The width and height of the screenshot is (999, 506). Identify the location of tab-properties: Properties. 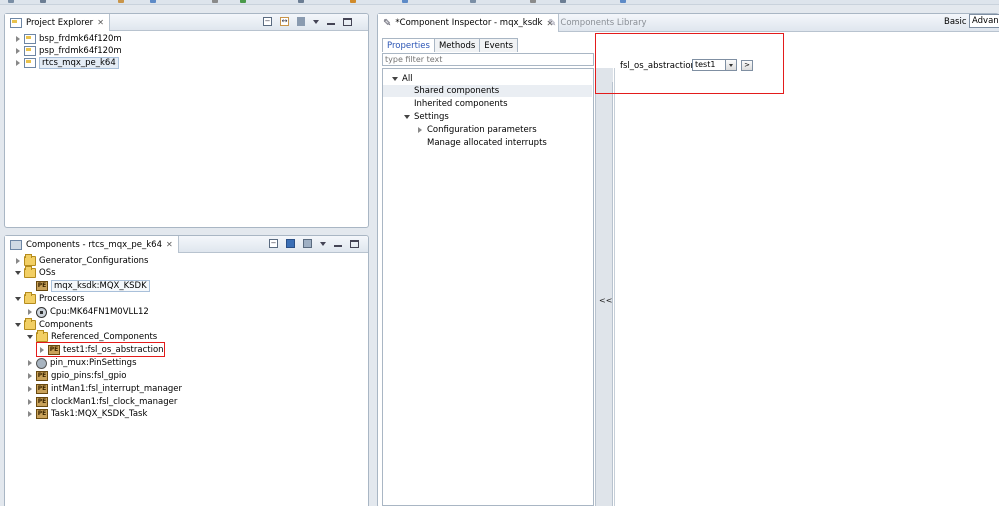
(408, 45).